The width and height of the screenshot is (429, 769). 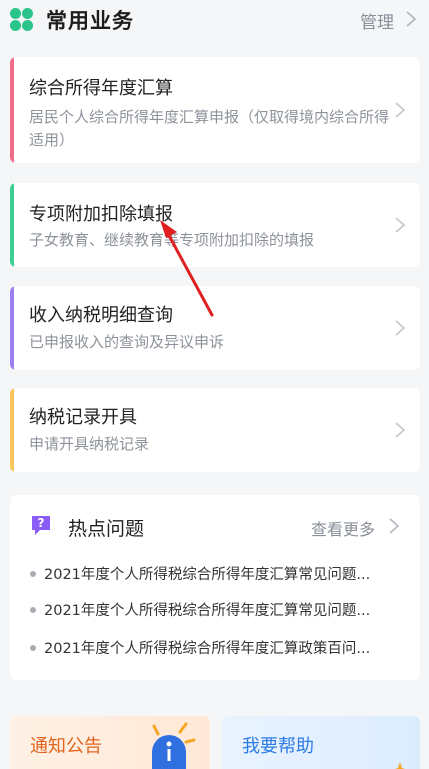 I want to click on question-chat-icon: ?, so click(x=41, y=525).